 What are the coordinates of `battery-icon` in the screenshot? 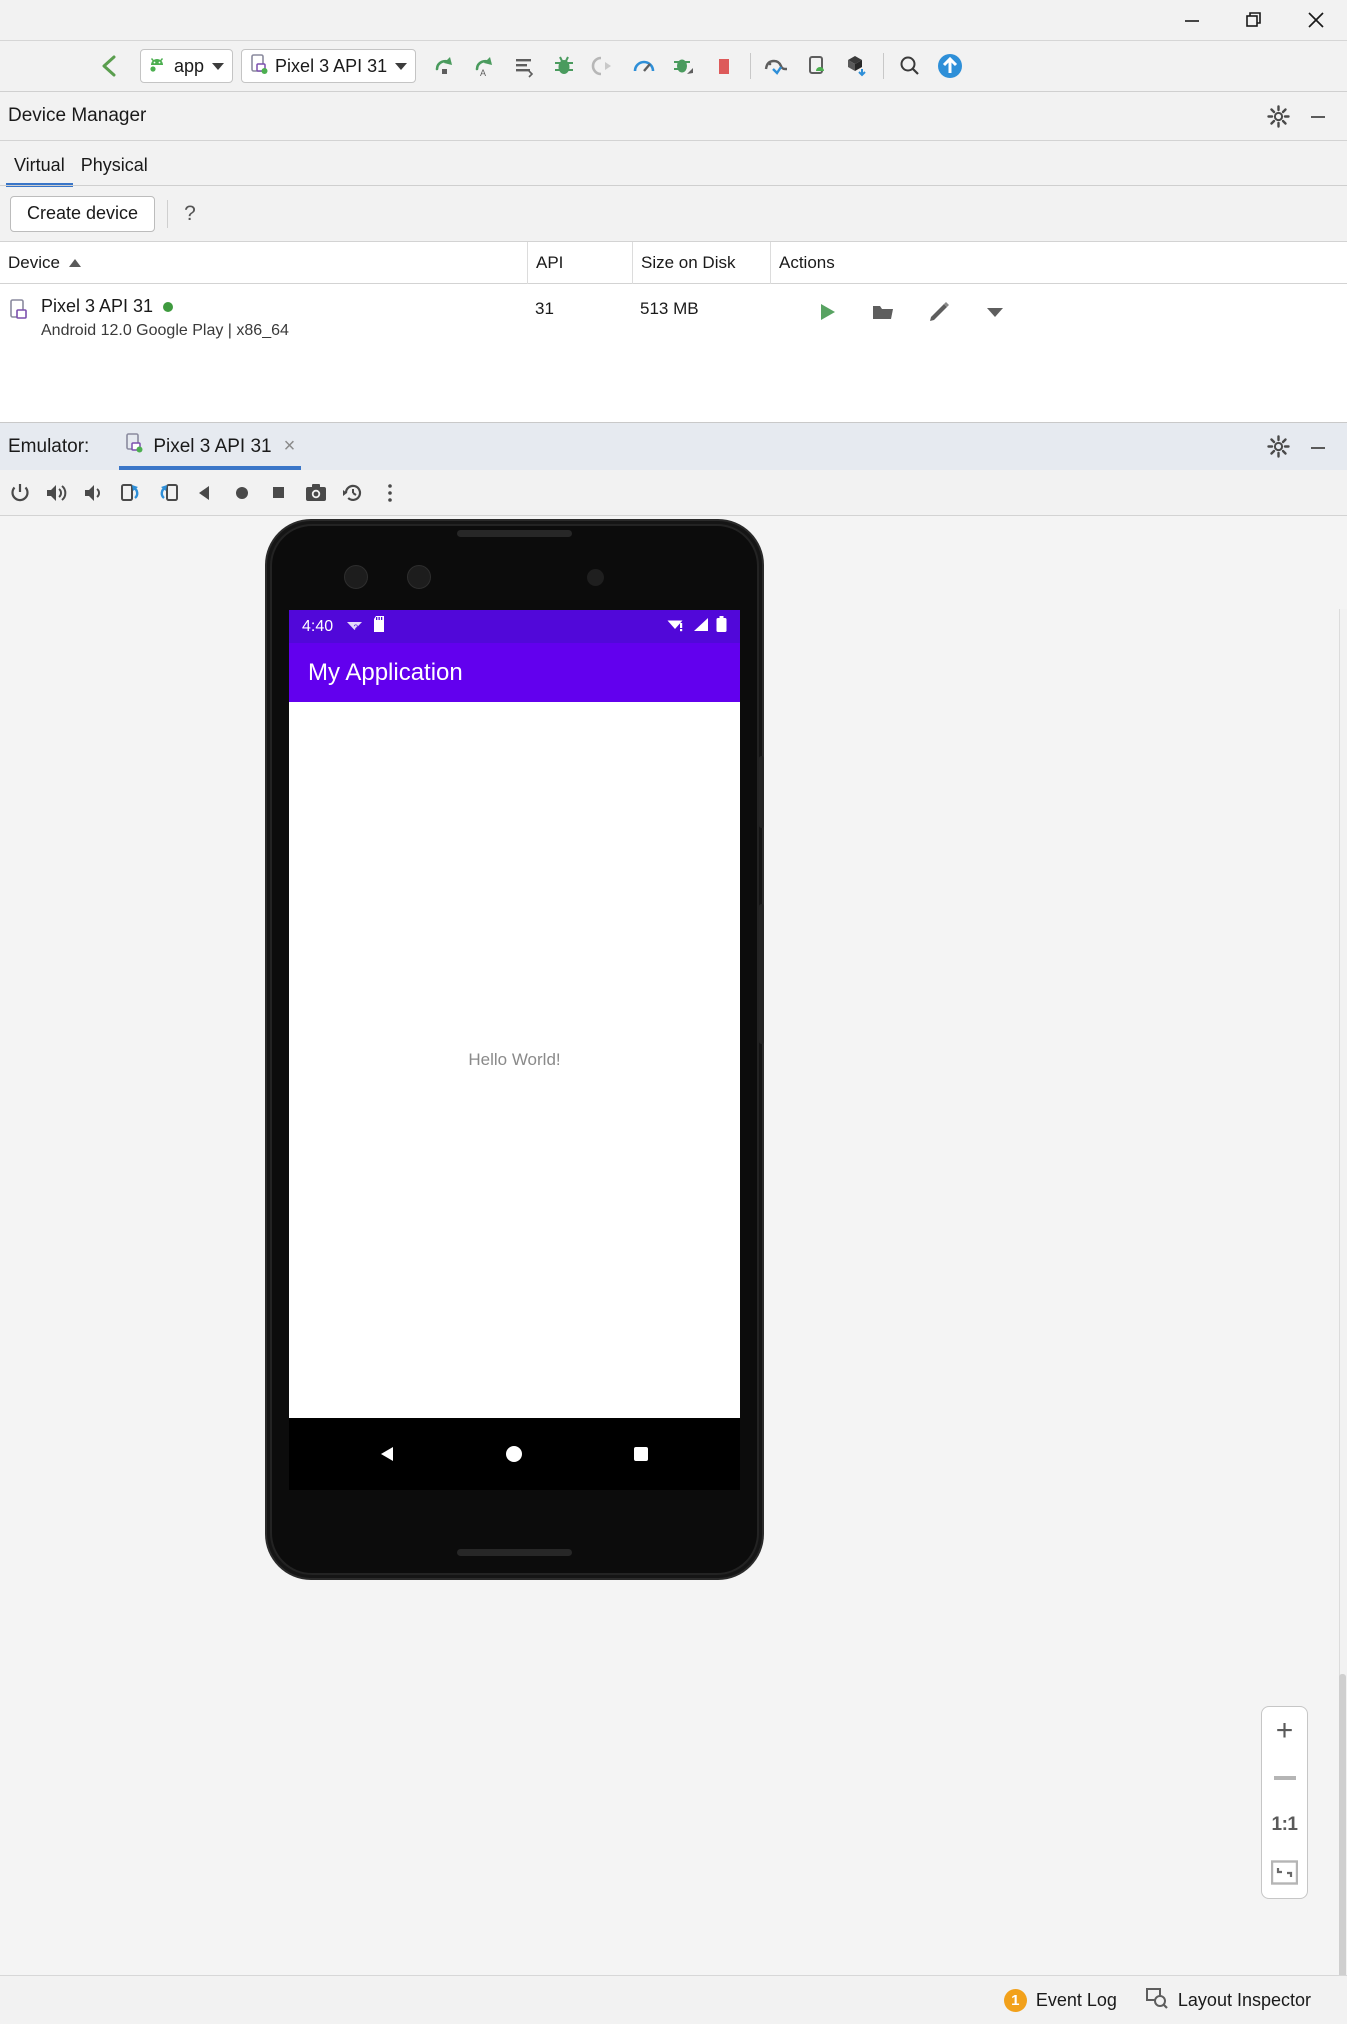 It's located at (721, 626).